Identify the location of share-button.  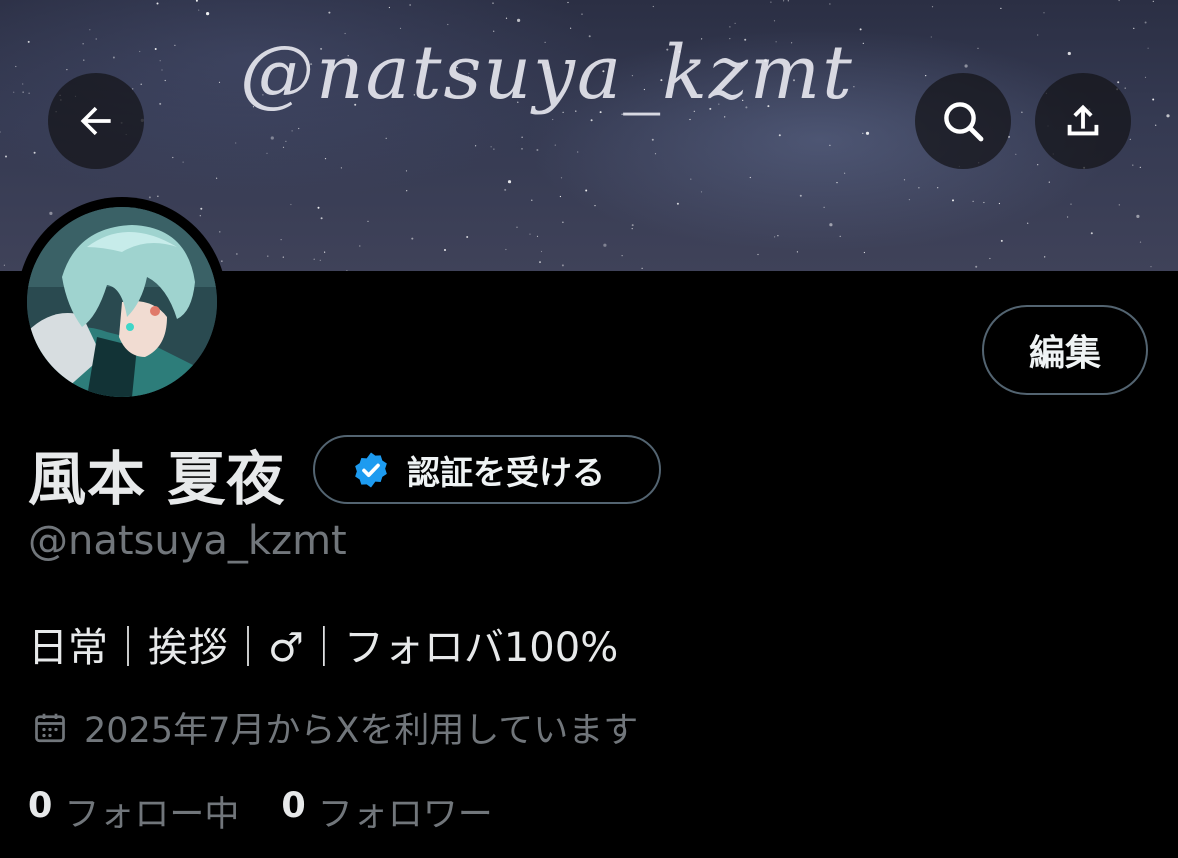
(1083, 121).